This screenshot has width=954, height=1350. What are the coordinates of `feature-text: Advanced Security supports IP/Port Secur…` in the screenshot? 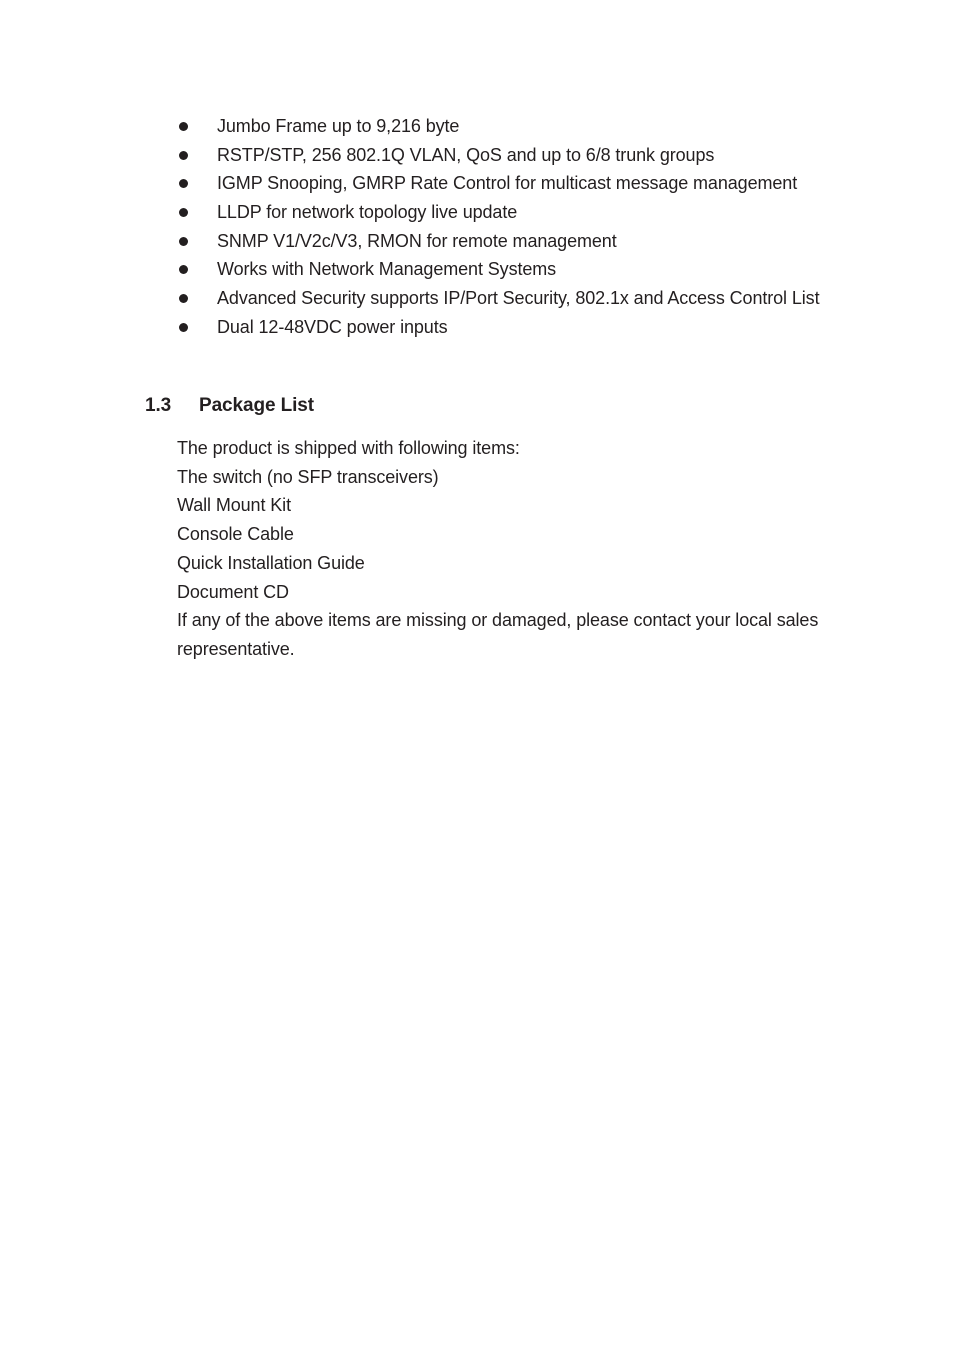 It's located at (518, 298).